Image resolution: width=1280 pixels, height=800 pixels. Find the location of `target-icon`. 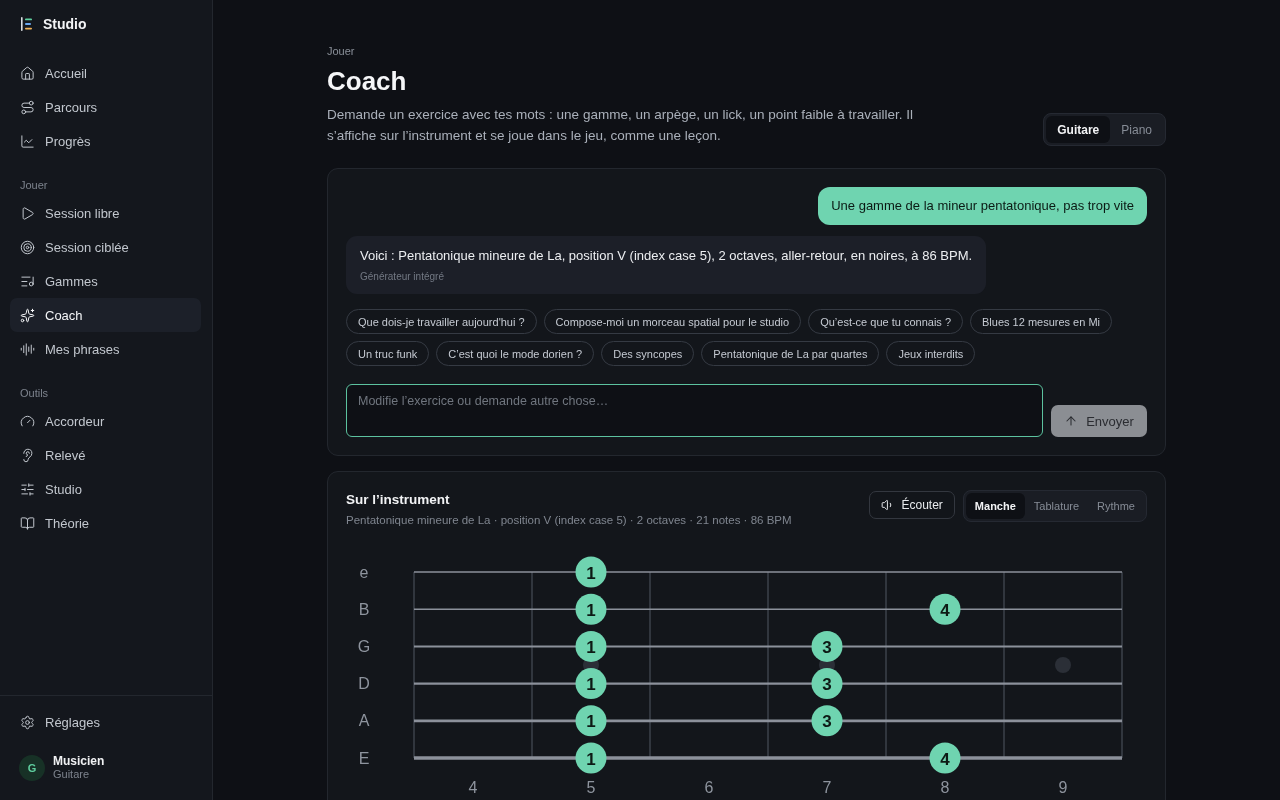

target-icon is located at coordinates (27, 247).